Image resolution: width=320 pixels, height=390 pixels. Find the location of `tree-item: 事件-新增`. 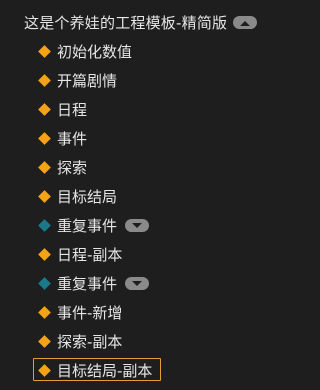

tree-item: 事件-新增 is located at coordinates (158, 312).